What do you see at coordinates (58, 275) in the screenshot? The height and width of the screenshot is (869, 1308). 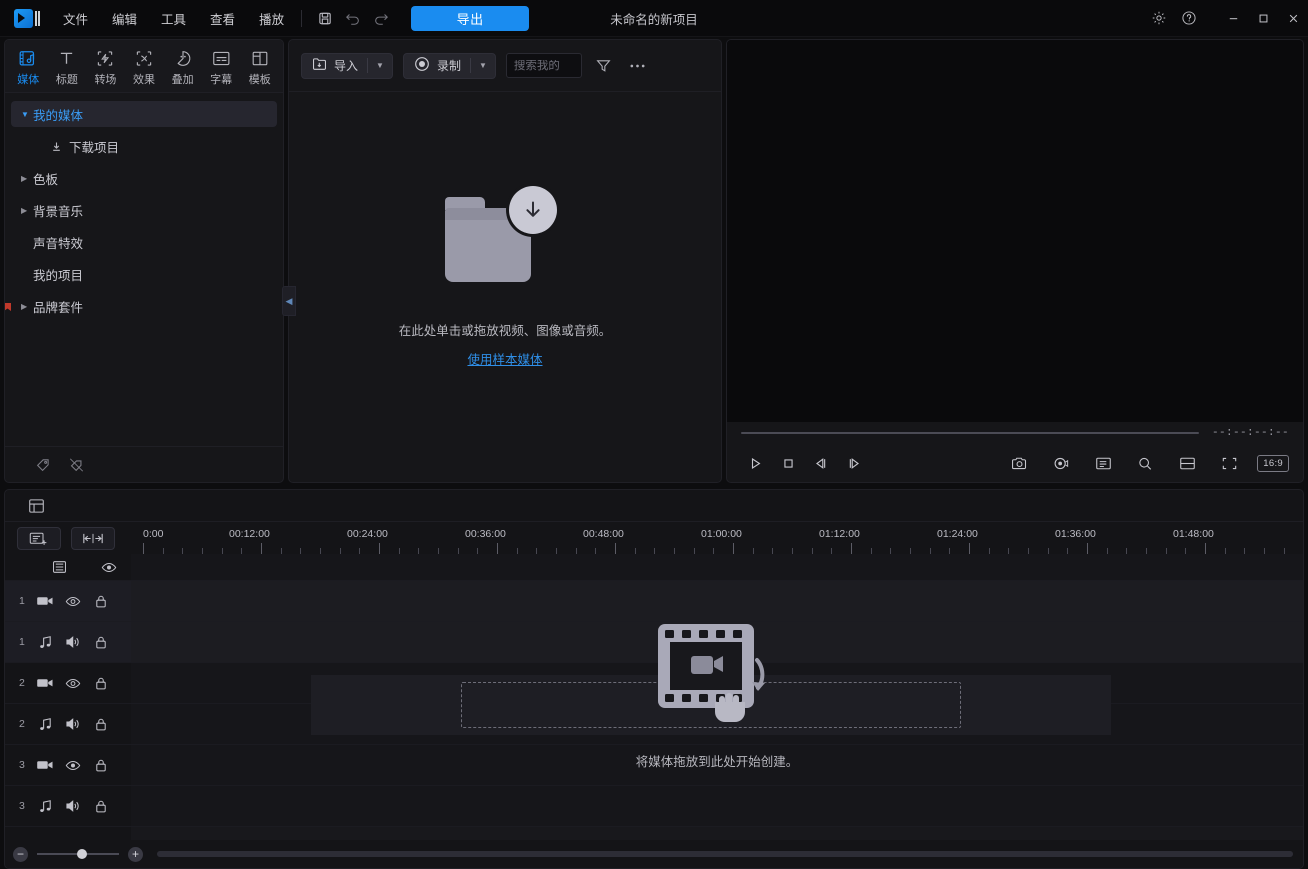 I see `sidebar-item-label: 我的项目` at bounding box center [58, 275].